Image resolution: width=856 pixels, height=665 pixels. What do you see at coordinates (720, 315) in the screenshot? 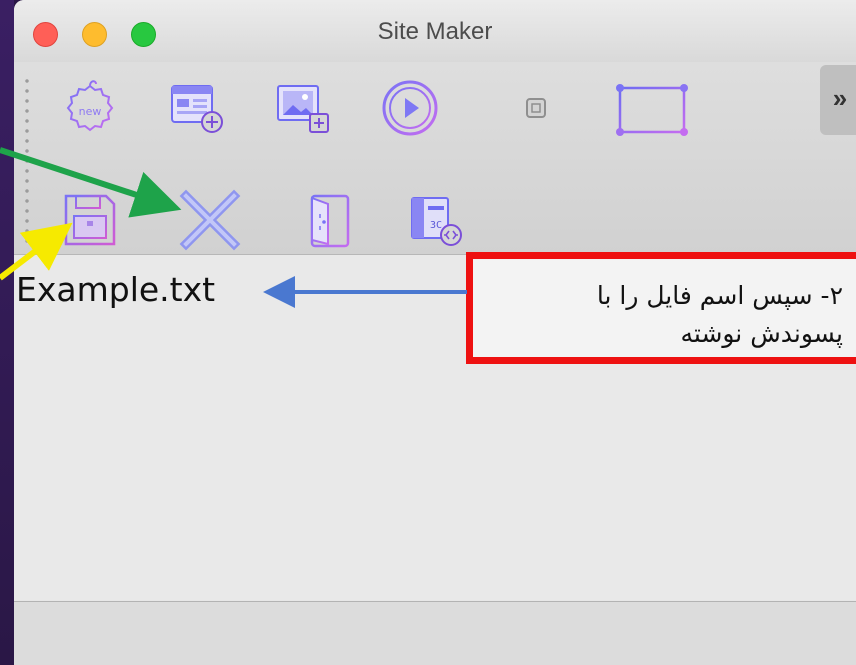
I see `annotation-text: ۲- سپس اسم فایل را با پسوندش نوشته` at bounding box center [720, 315].